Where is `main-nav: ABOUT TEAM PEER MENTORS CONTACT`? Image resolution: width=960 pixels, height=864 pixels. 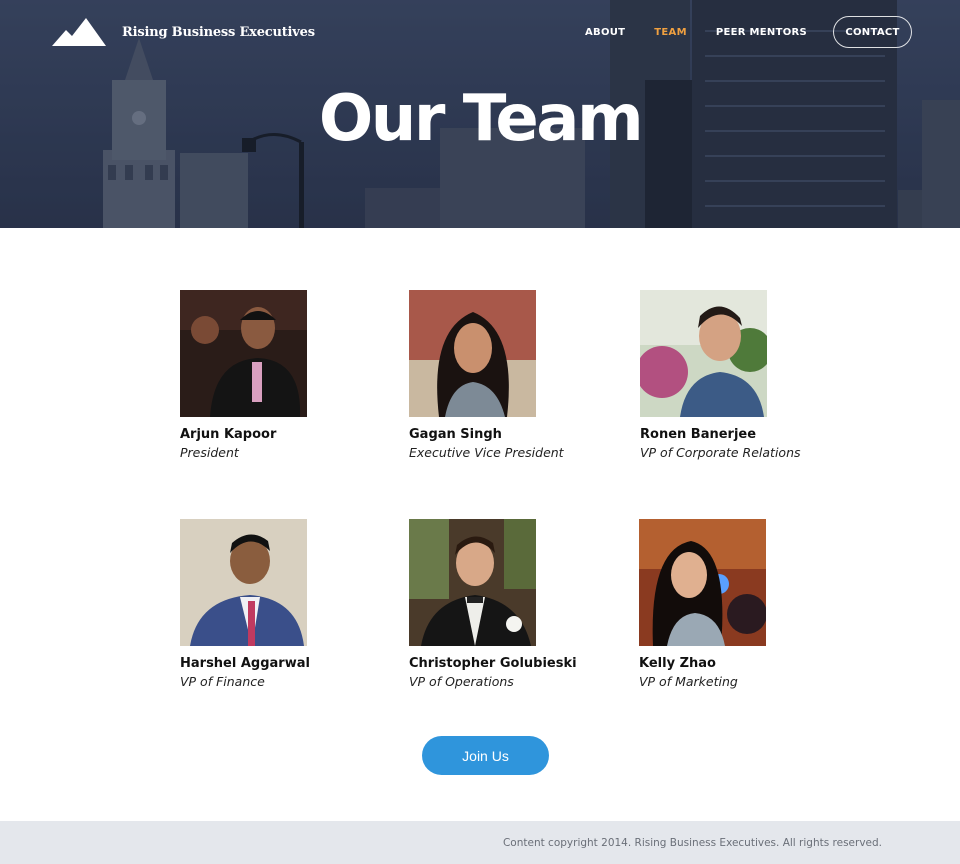 main-nav: ABOUT TEAM PEER MENTORS CONTACT is located at coordinates (734, 32).